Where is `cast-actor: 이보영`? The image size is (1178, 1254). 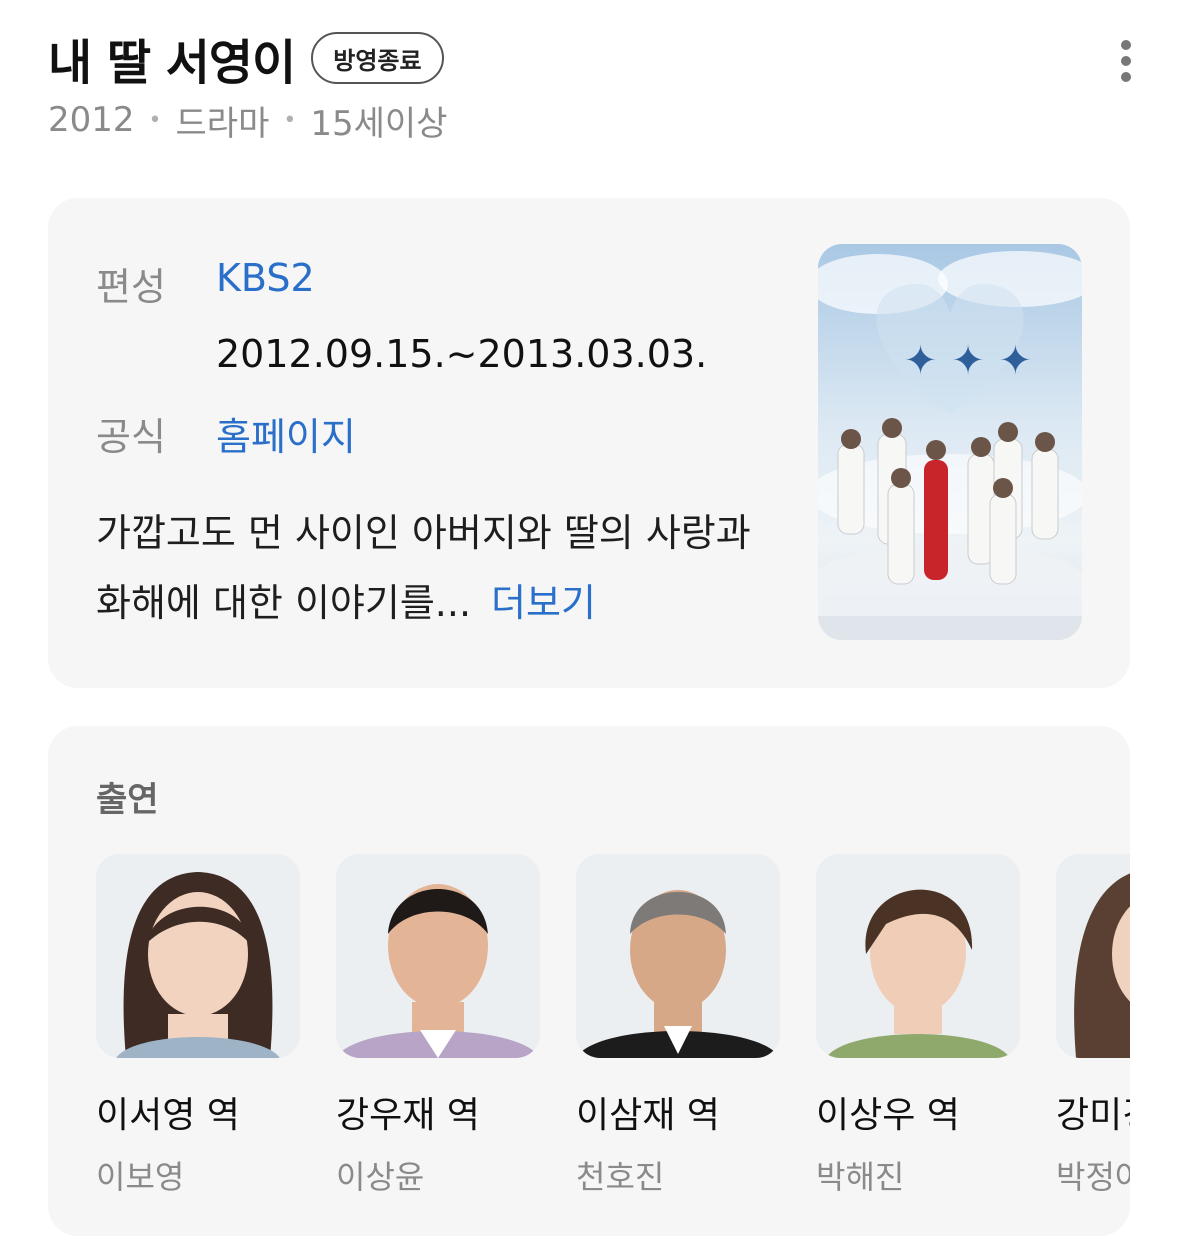
cast-actor: 이보영 is located at coordinates (140, 1177).